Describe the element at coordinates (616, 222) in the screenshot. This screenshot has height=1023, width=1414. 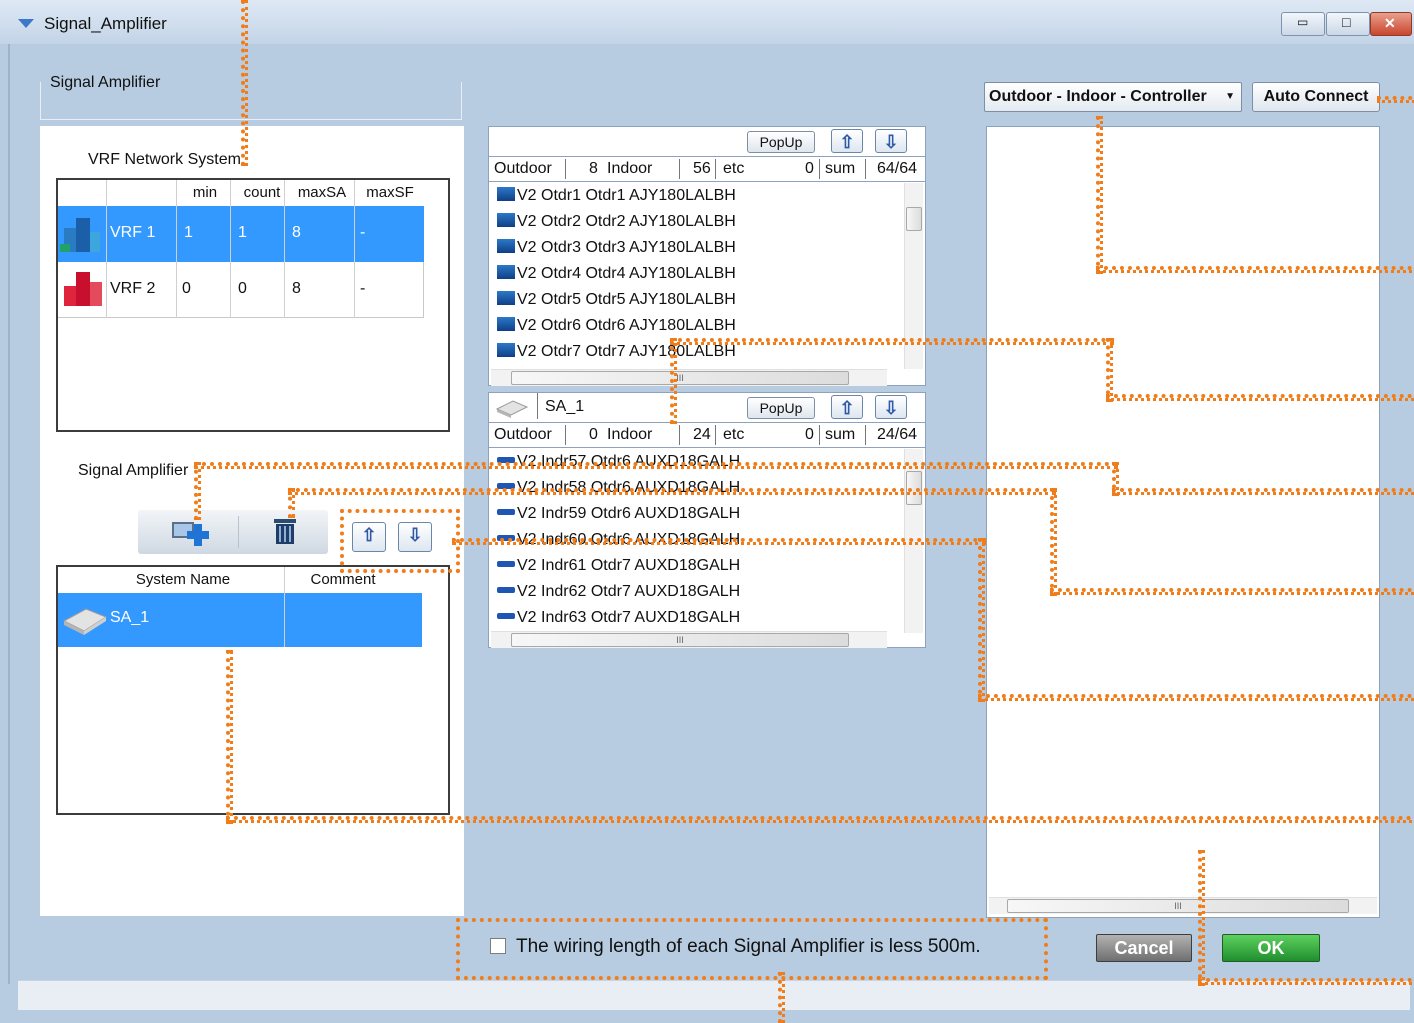
I see `outdoor-unit-item: V2 Otdr2 Otdr2 AJY180LALBH` at that location.